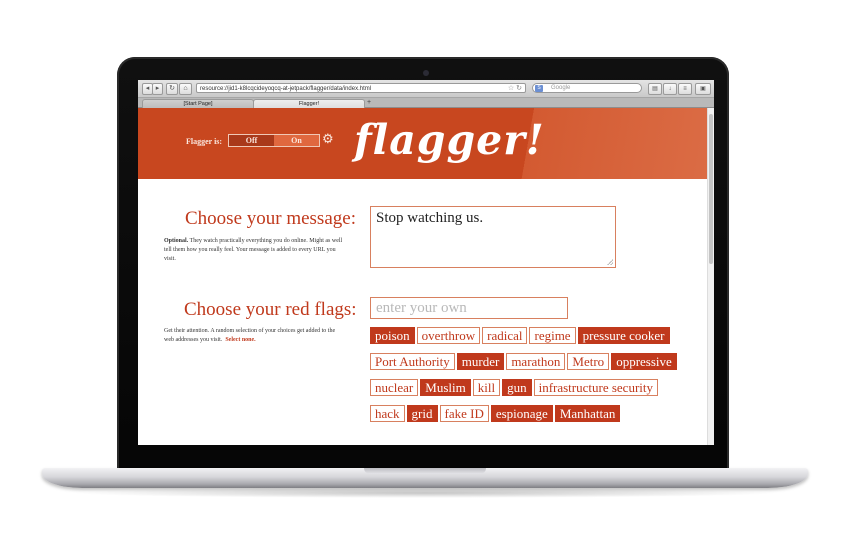 Image resolution: width=850 pixels, height=550 pixels. What do you see at coordinates (392, 335) in the screenshot?
I see `flag-tag: poison` at bounding box center [392, 335].